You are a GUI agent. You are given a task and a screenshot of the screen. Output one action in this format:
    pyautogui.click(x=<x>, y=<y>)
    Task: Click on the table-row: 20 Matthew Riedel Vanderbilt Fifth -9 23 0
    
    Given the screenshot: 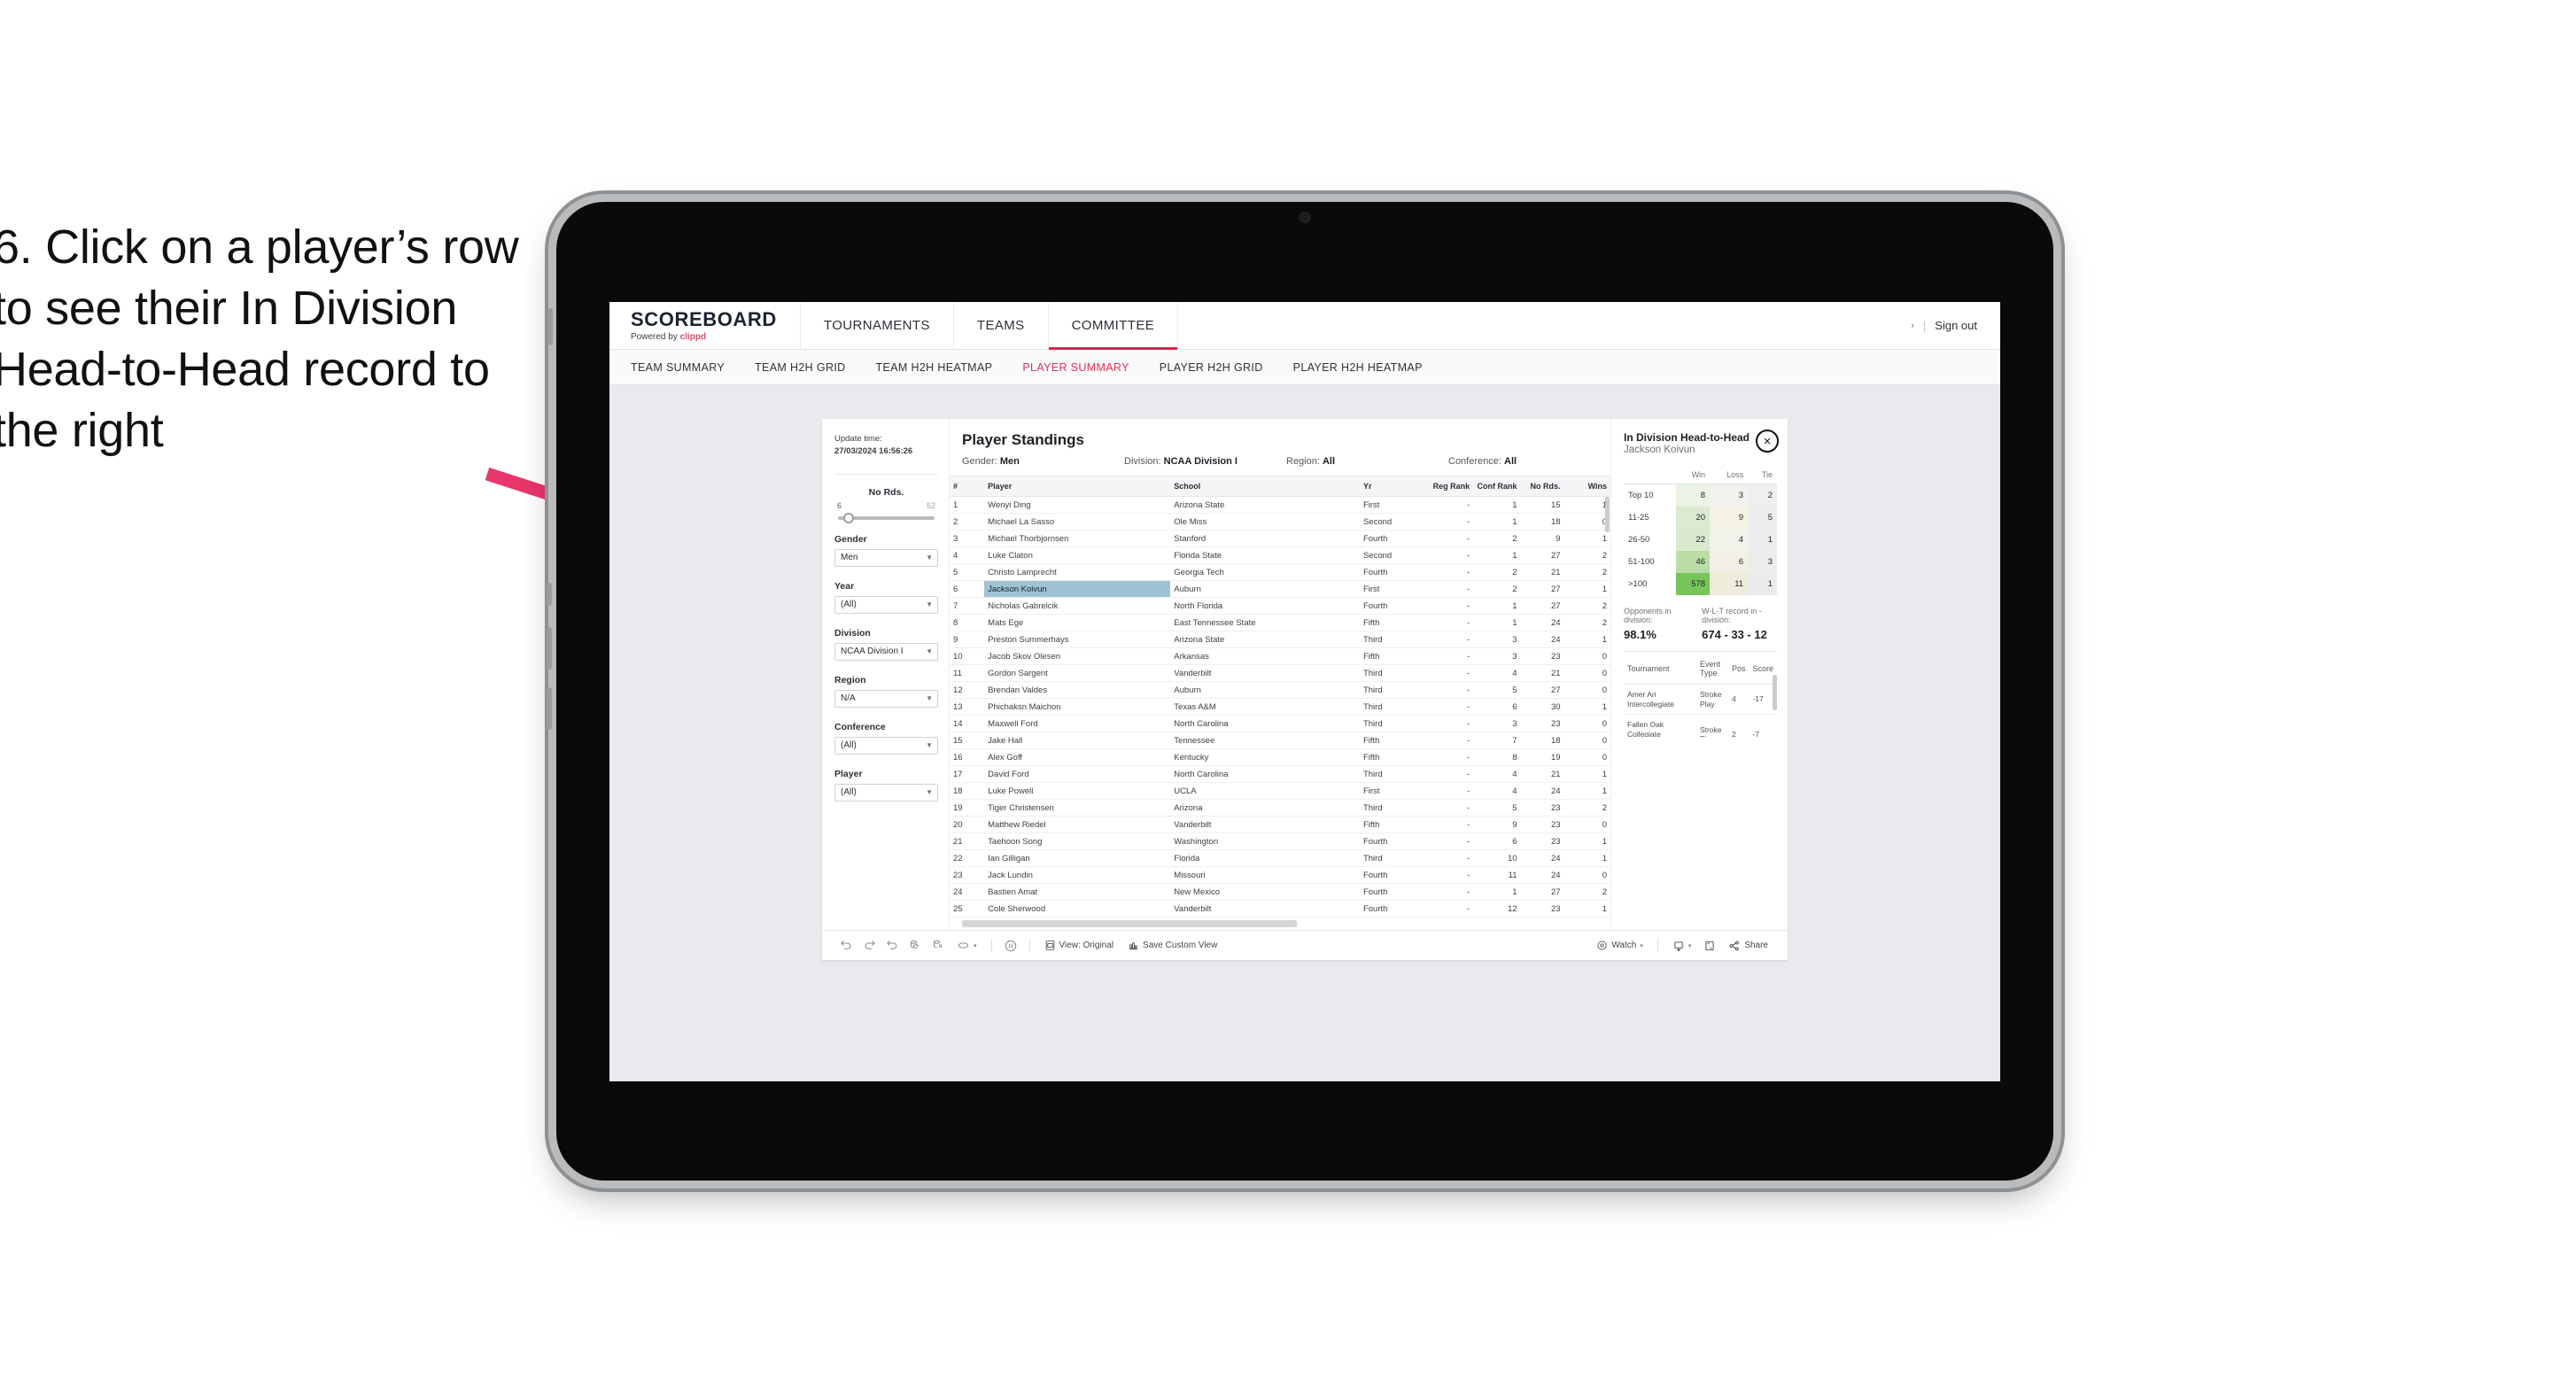 What is the action you would take?
    pyautogui.click(x=1280, y=825)
    